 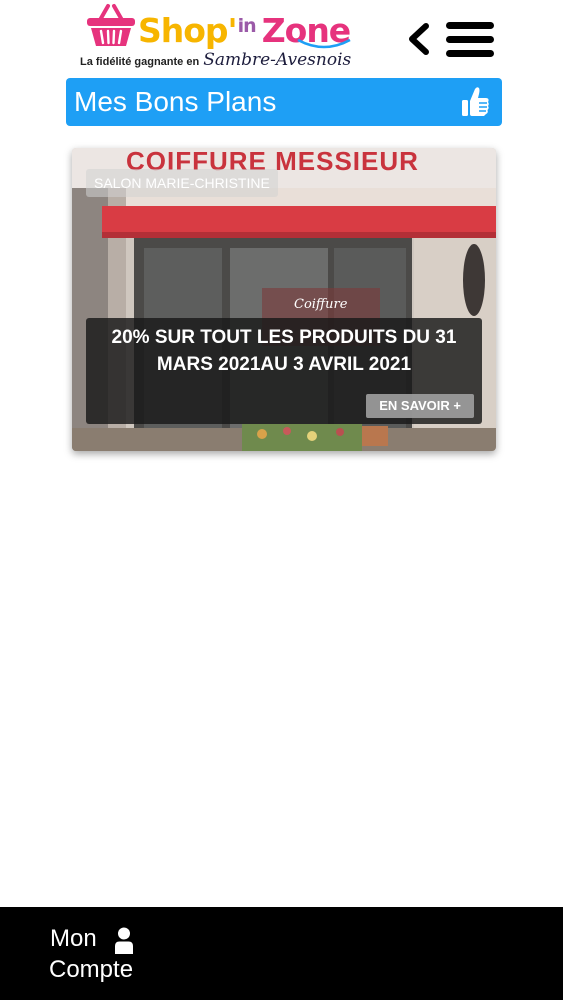 What do you see at coordinates (321, 304) in the screenshot?
I see `svg-text: Coiffure` at bounding box center [321, 304].